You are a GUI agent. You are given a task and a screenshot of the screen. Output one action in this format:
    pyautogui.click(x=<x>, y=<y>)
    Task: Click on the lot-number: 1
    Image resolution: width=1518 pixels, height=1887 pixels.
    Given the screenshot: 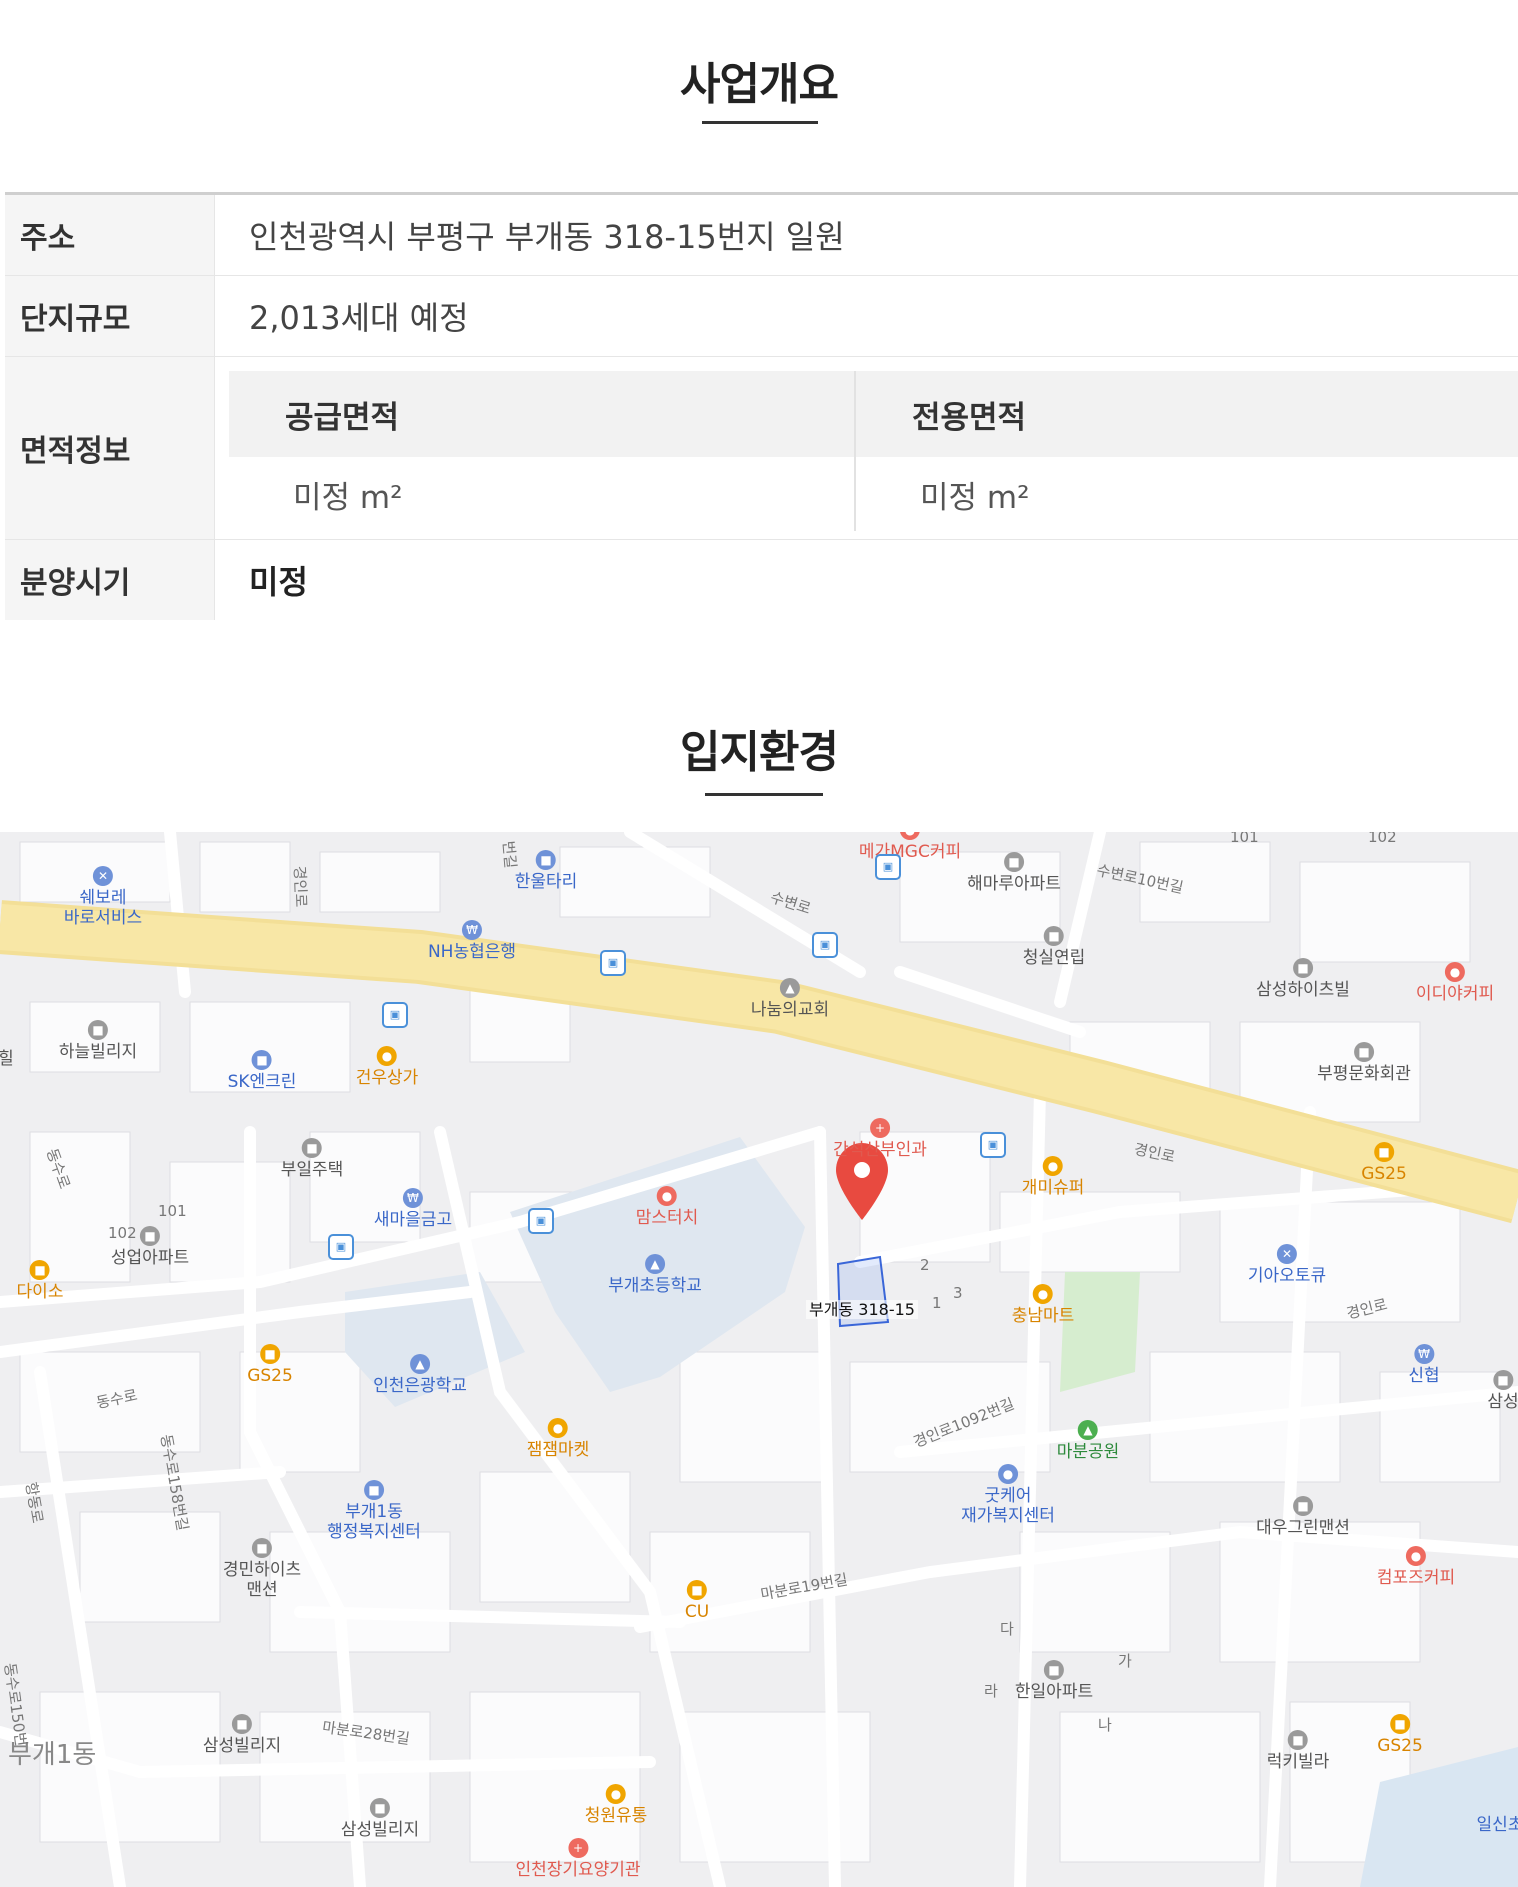 What is the action you would take?
    pyautogui.click(x=937, y=1303)
    